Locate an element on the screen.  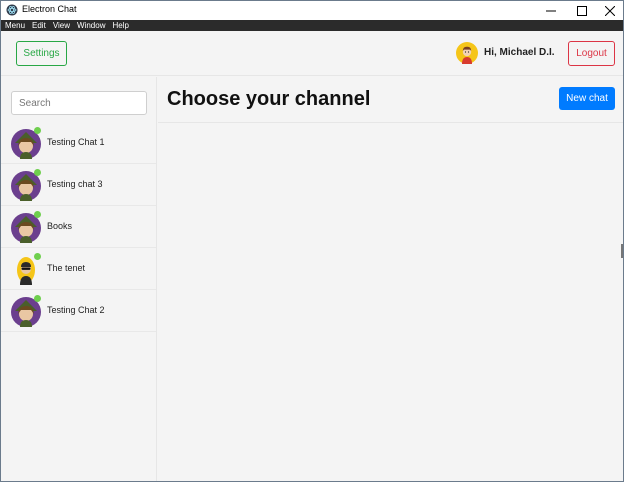
menu-item-help: Help is located at coordinates (120, 25).